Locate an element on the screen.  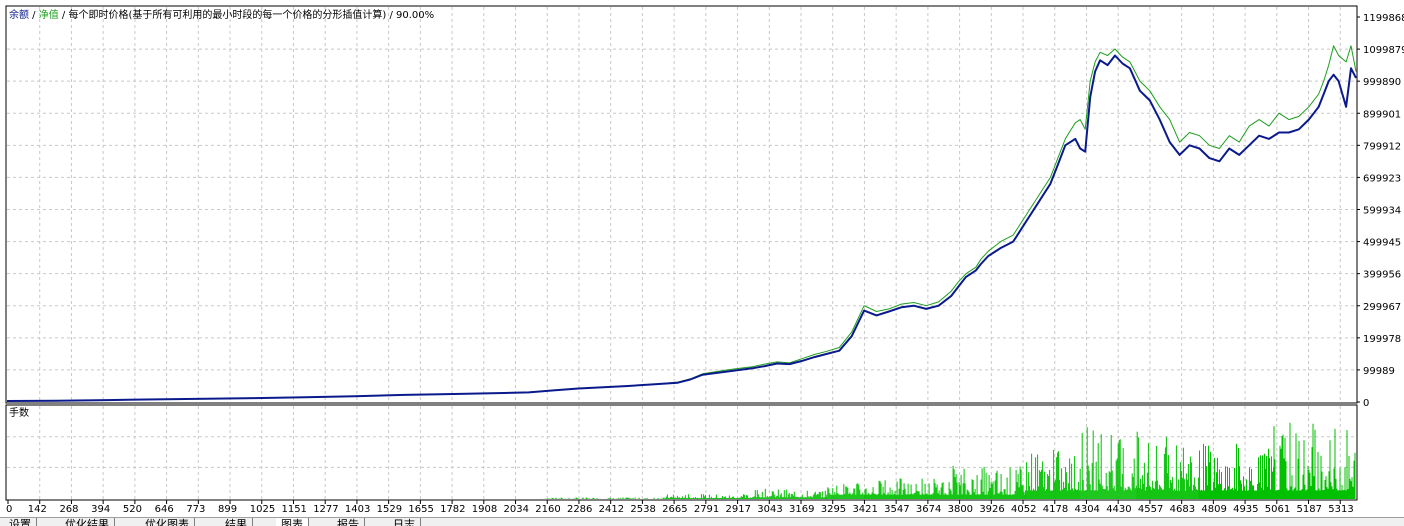
y-tick-label: 199978 is located at coordinates (1382, 339).